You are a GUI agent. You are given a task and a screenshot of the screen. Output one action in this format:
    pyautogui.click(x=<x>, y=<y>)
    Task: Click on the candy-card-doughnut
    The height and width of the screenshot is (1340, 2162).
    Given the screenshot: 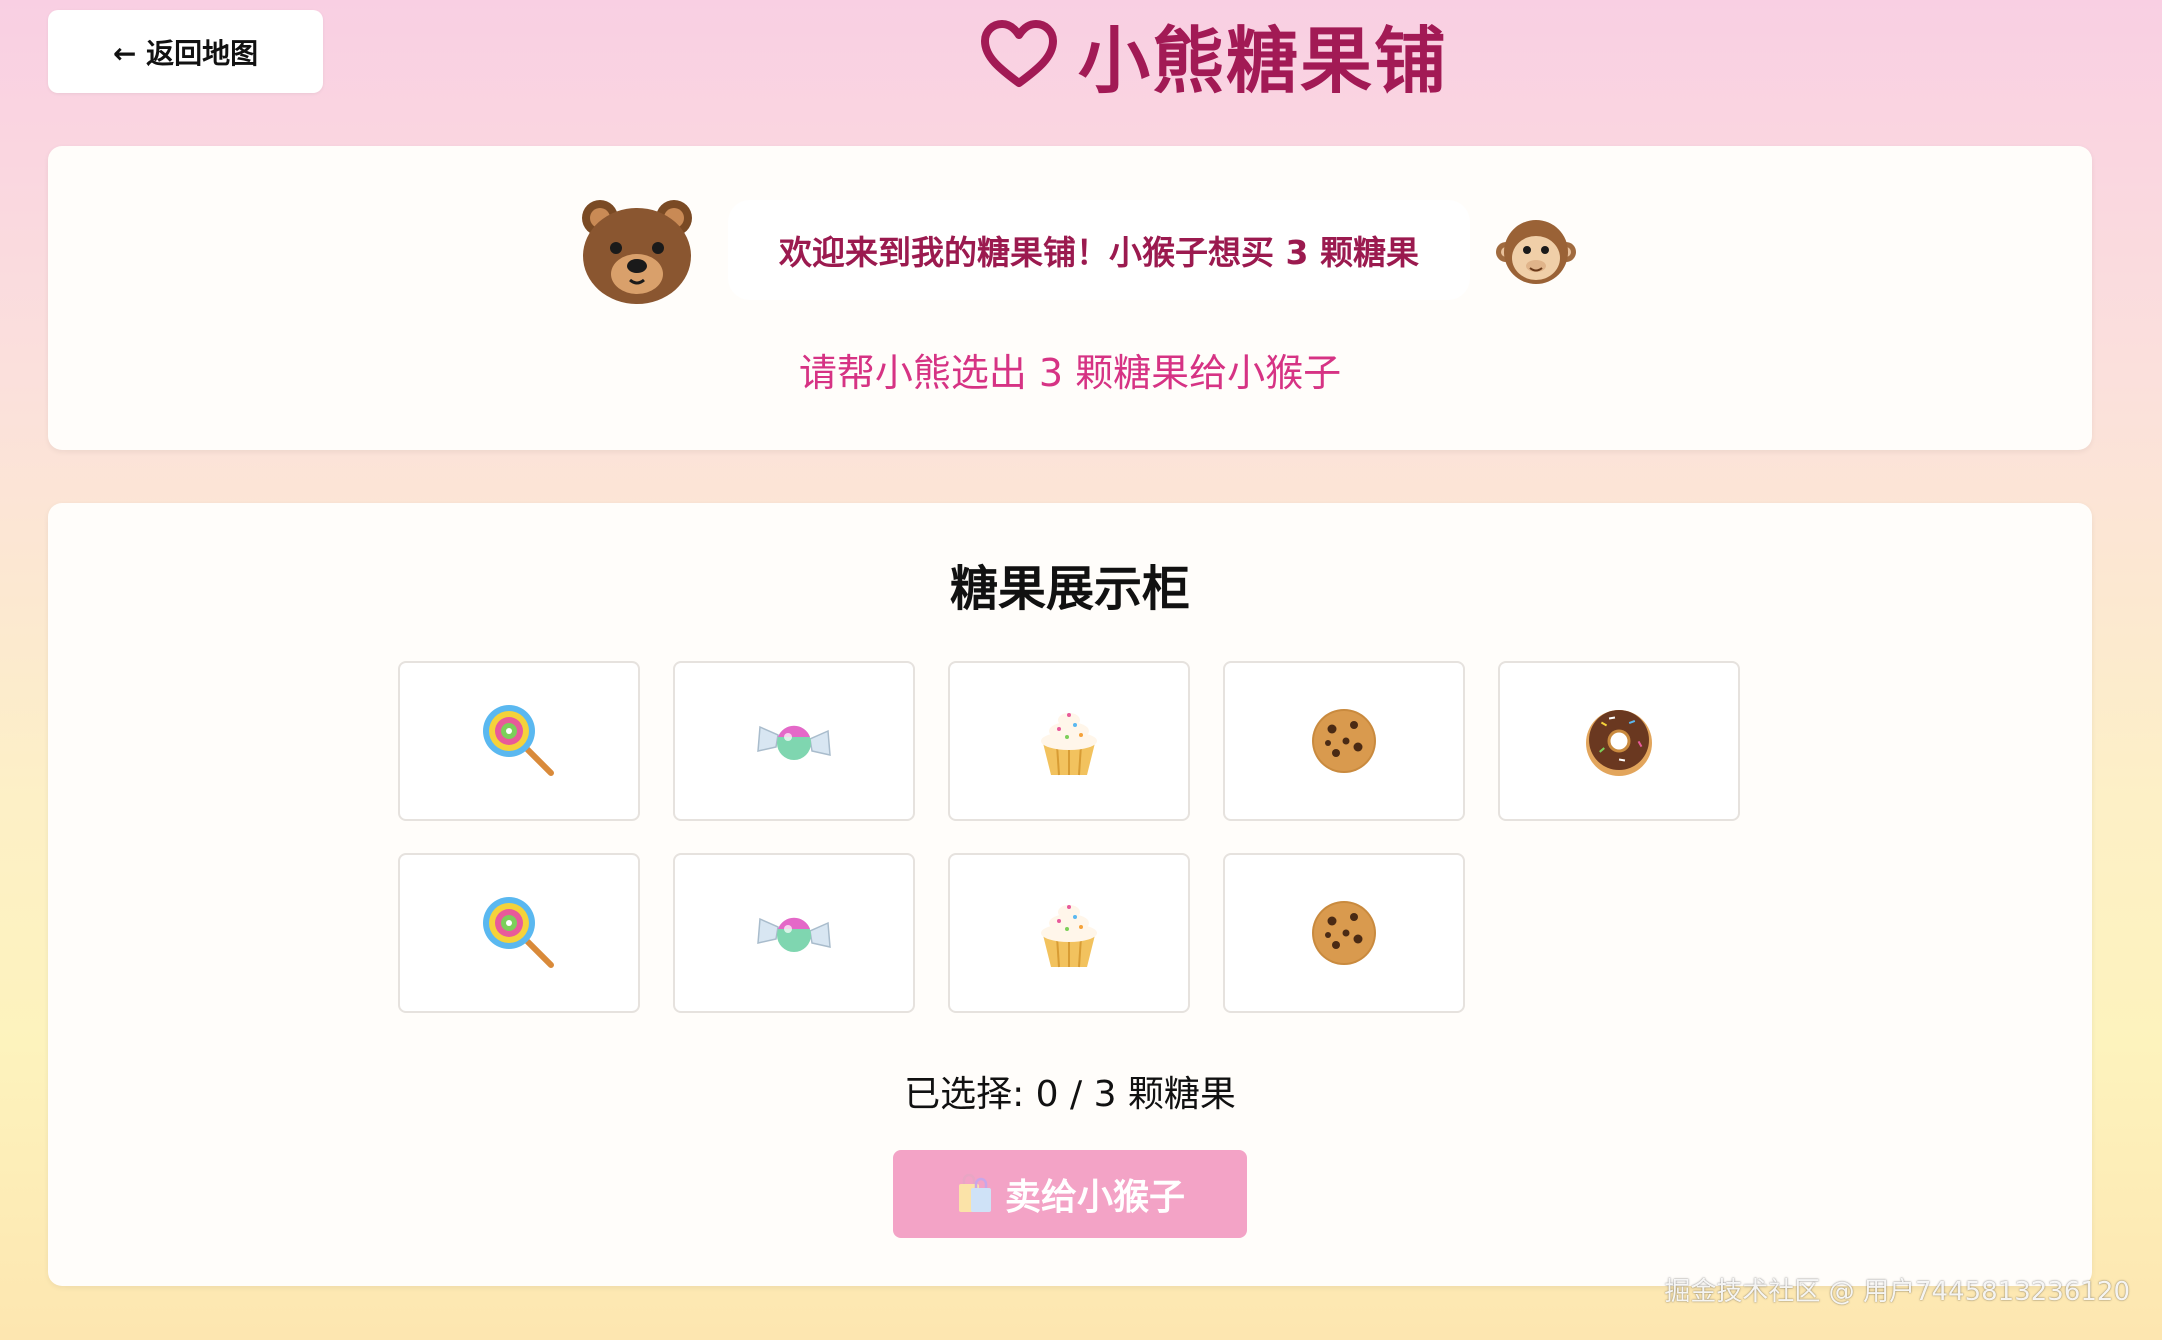 What is the action you would take?
    pyautogui.click(x=1619, y=741)
    